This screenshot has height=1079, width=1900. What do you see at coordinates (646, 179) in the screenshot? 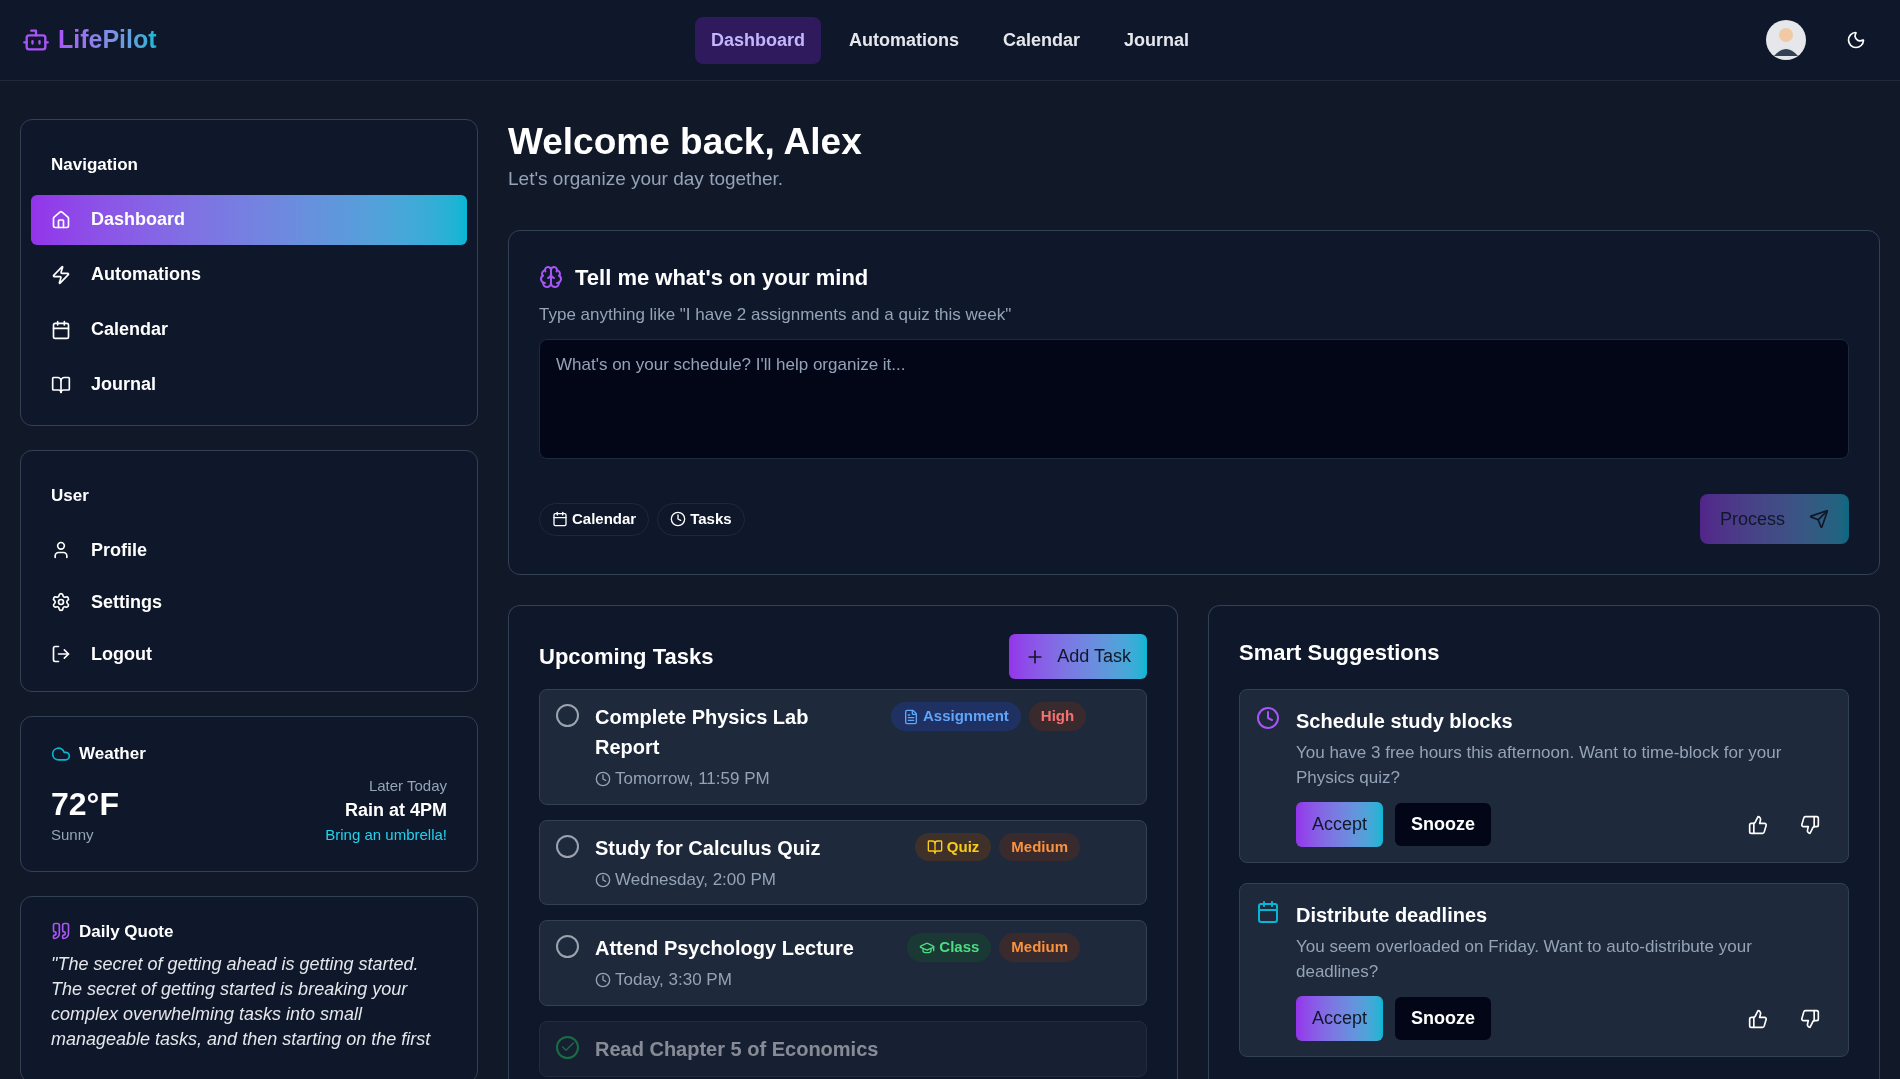
I see `page-subtitle: Let's organize your day together.` at bounding box center [646, 179].